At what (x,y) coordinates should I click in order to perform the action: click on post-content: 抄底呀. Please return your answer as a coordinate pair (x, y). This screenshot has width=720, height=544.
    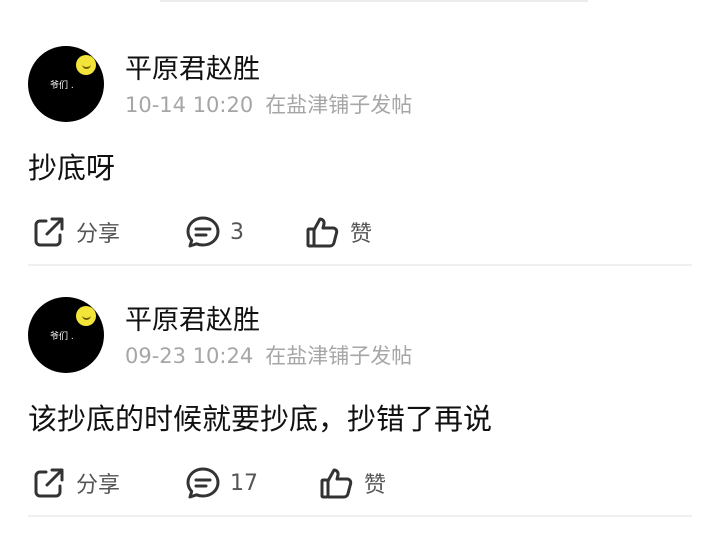
    Looking at the image, I should click on (71, 166).